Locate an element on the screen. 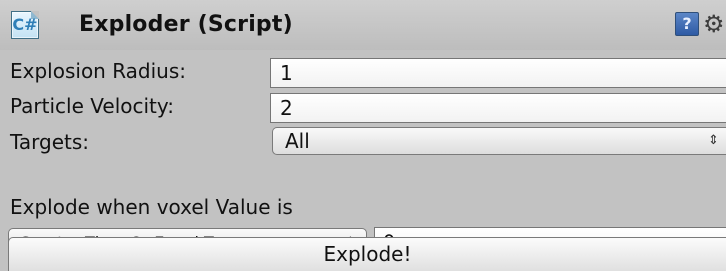 Image resolution: width=726 pixels, height=271 pixels. help-icon: ? is located at coordinates (687, 24).